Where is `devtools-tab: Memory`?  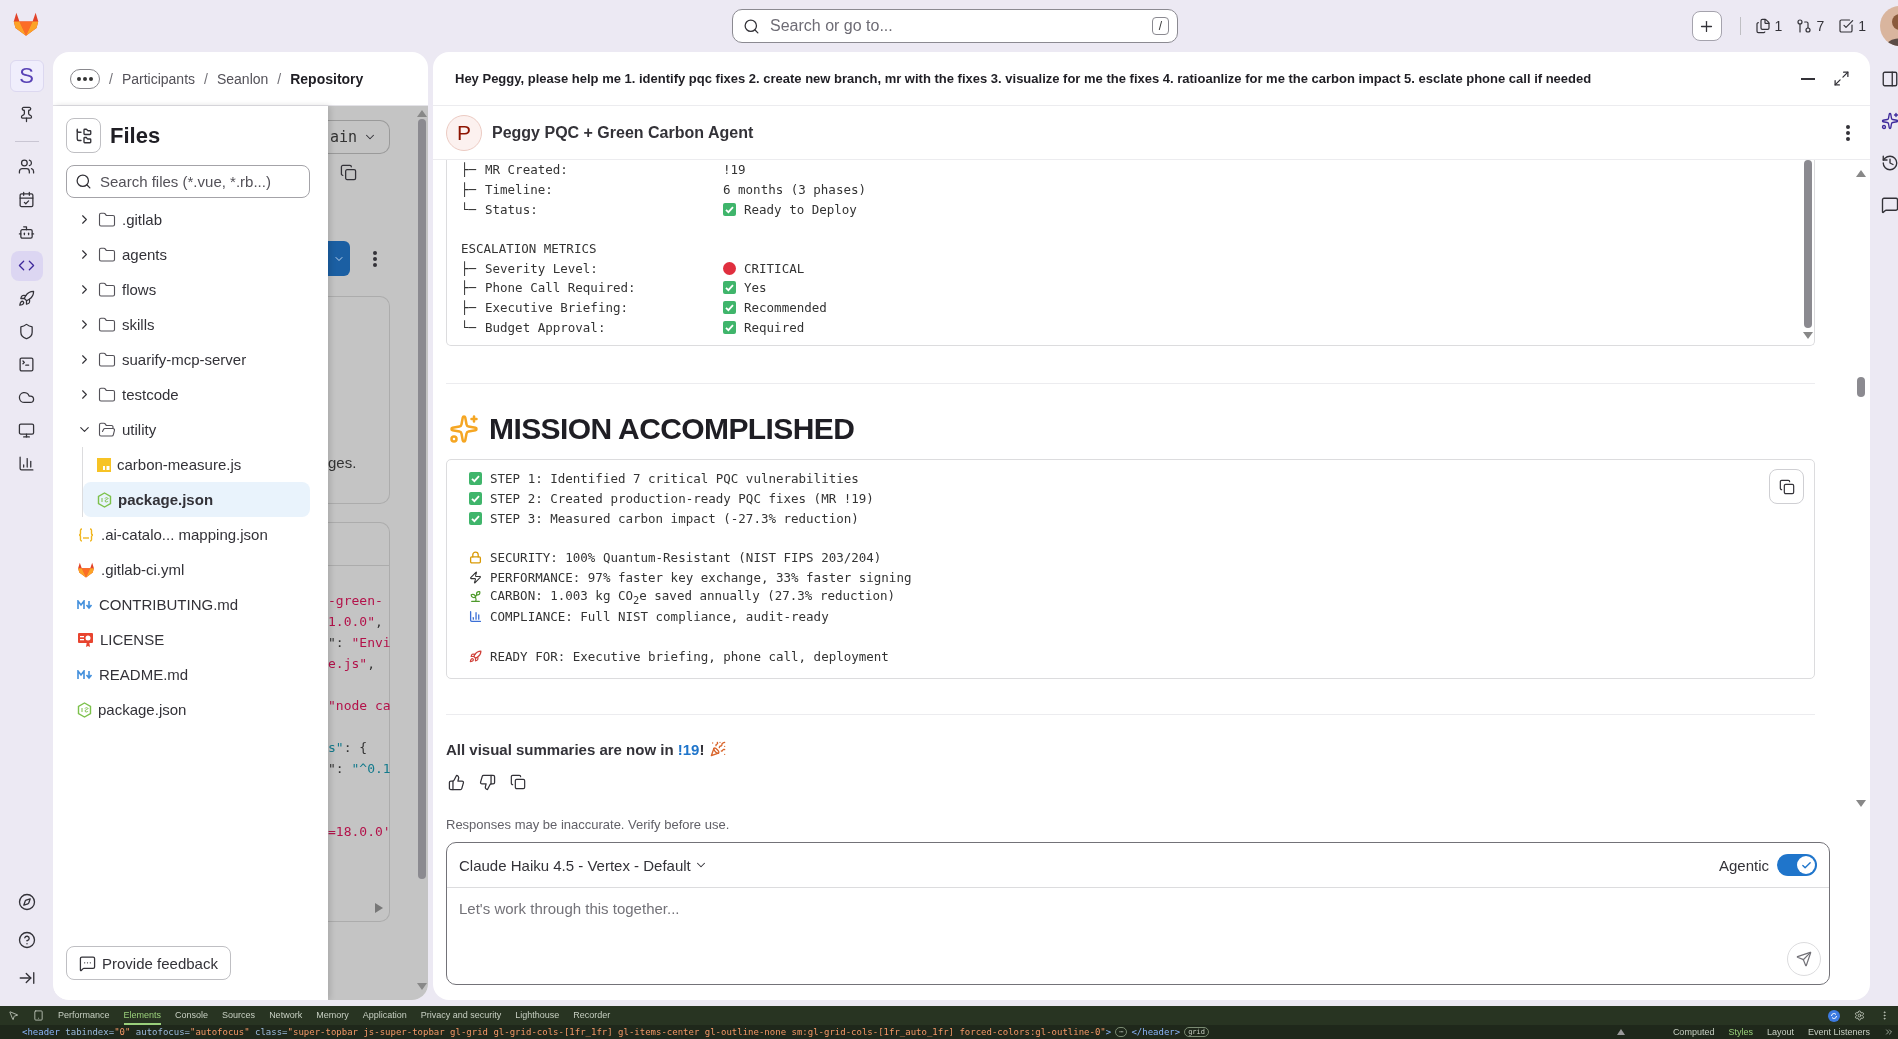 devtools-tab: Memory is located at coordinates (332, 1015).